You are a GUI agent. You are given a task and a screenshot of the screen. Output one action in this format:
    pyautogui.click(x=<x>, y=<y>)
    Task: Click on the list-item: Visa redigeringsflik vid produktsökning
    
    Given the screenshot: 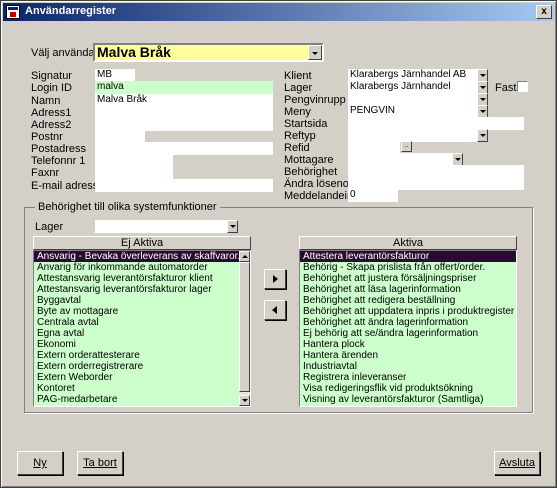 What is the action you would take?
    pyautogui.click(x=408, y=388)
    